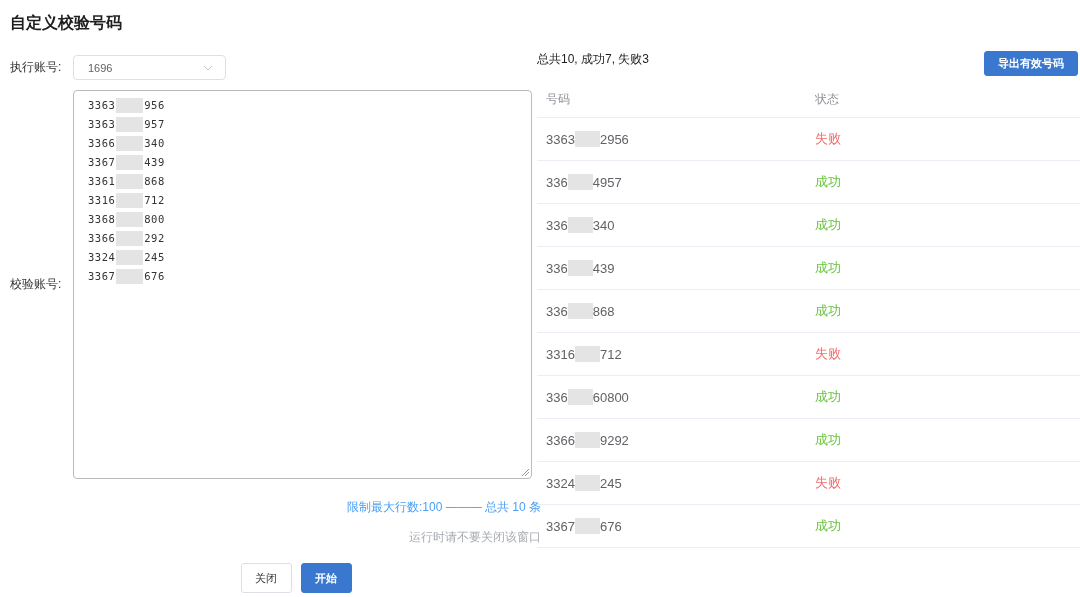 This screenshot has width=1080, height=597. I want to click on number-text: 3368, so click(102, 219).